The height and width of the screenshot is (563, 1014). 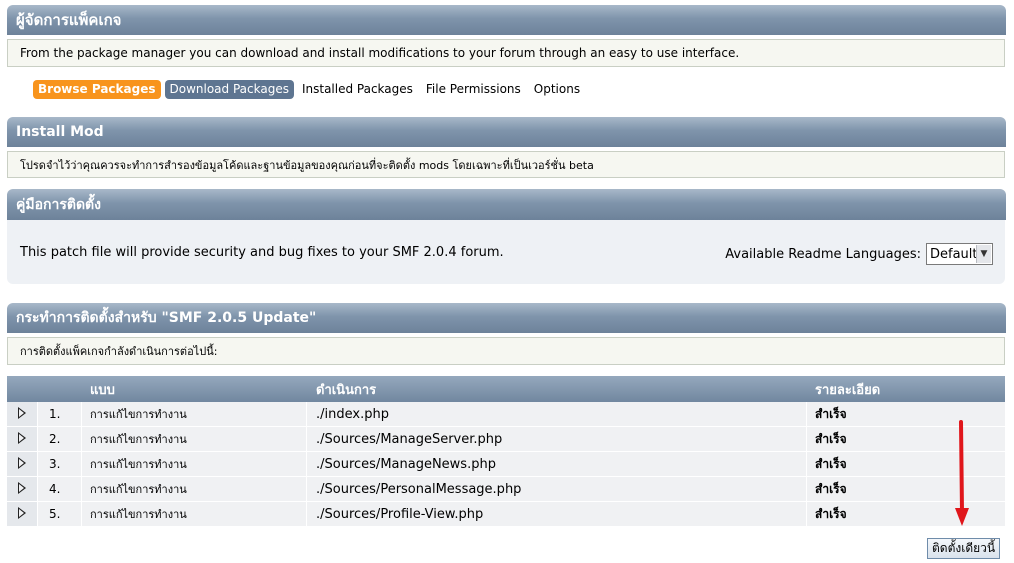 What do you see at coordinates (60, 389) in the screenshot?
I see `header-cell-num` at bounding box center [60, 389].